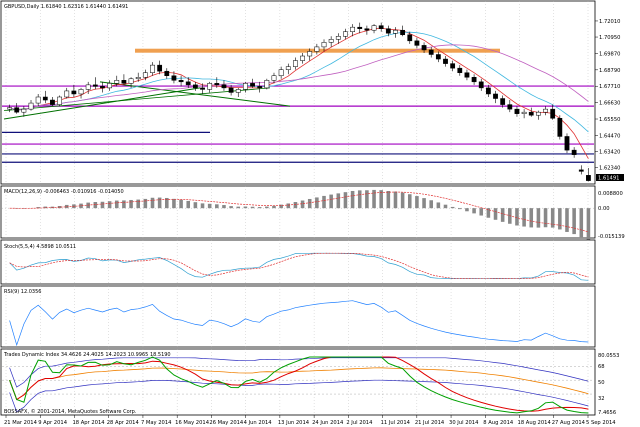 The height and width of the screenshot is (427, 640). Describe the element at coordinates (609, 120) in the screenshot. I see `price-tick-label: 1.65550` at that location.